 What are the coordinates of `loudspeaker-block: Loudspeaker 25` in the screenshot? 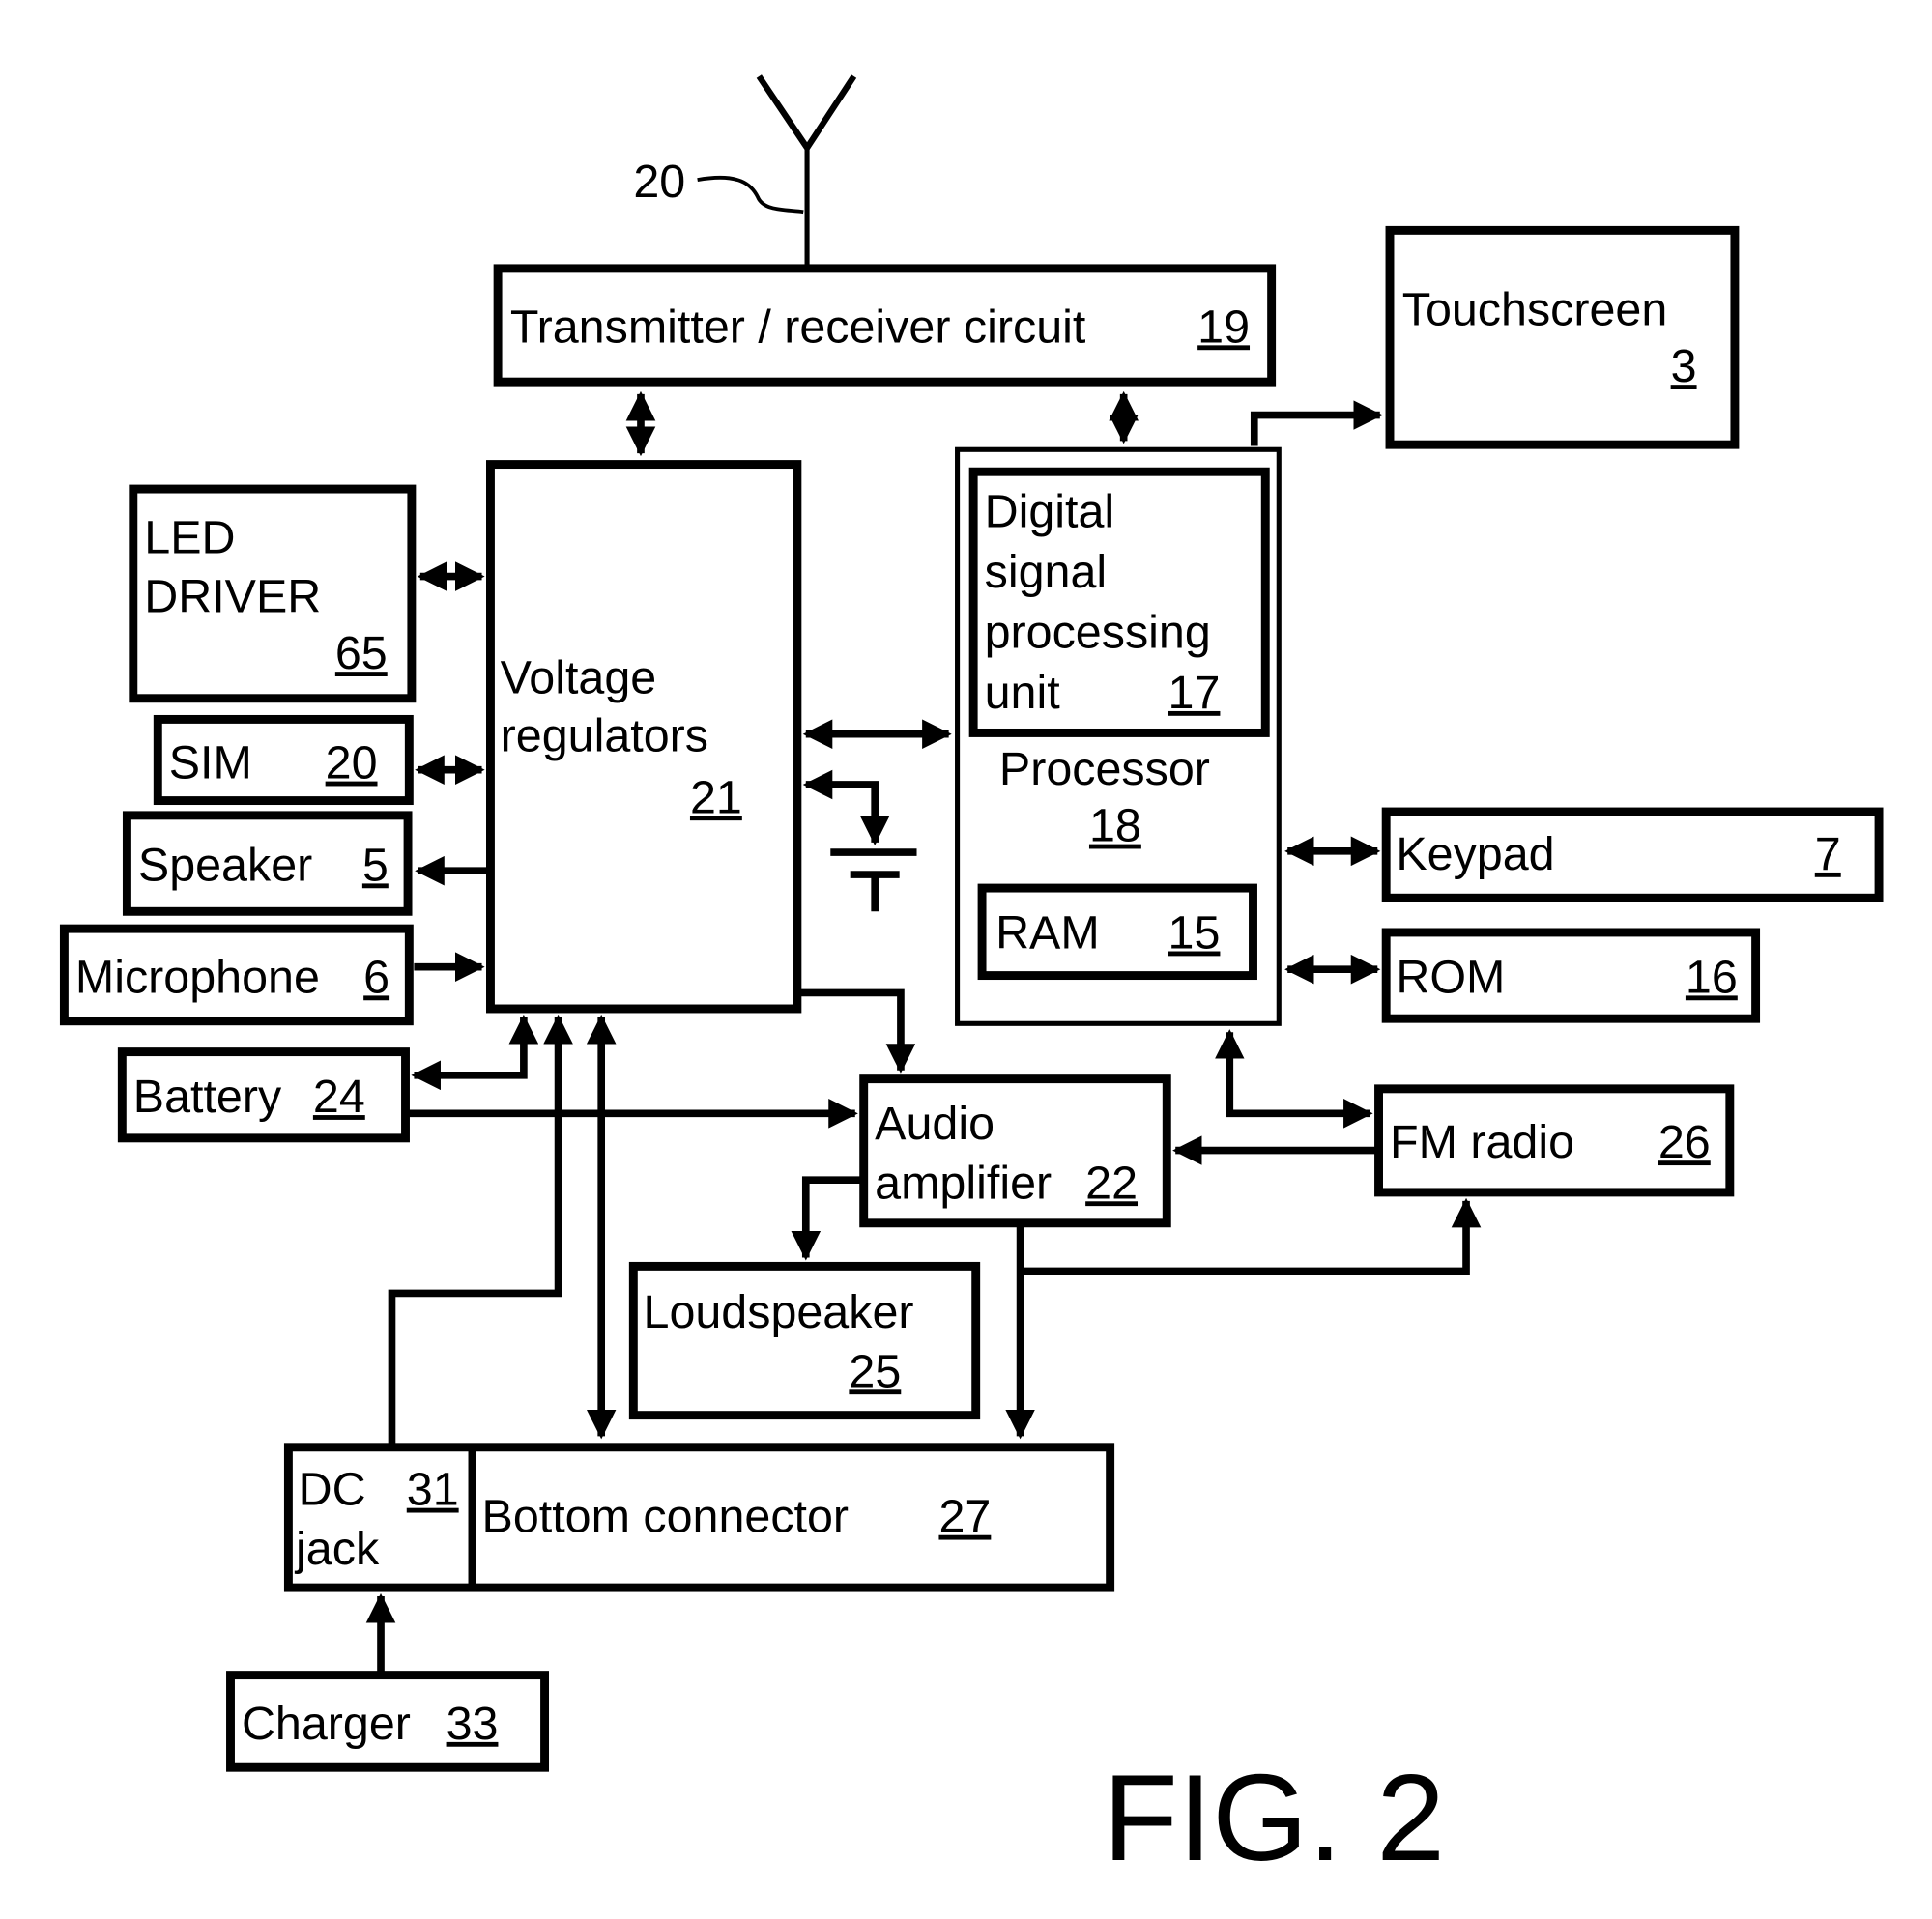 It's located at (804, 1340).